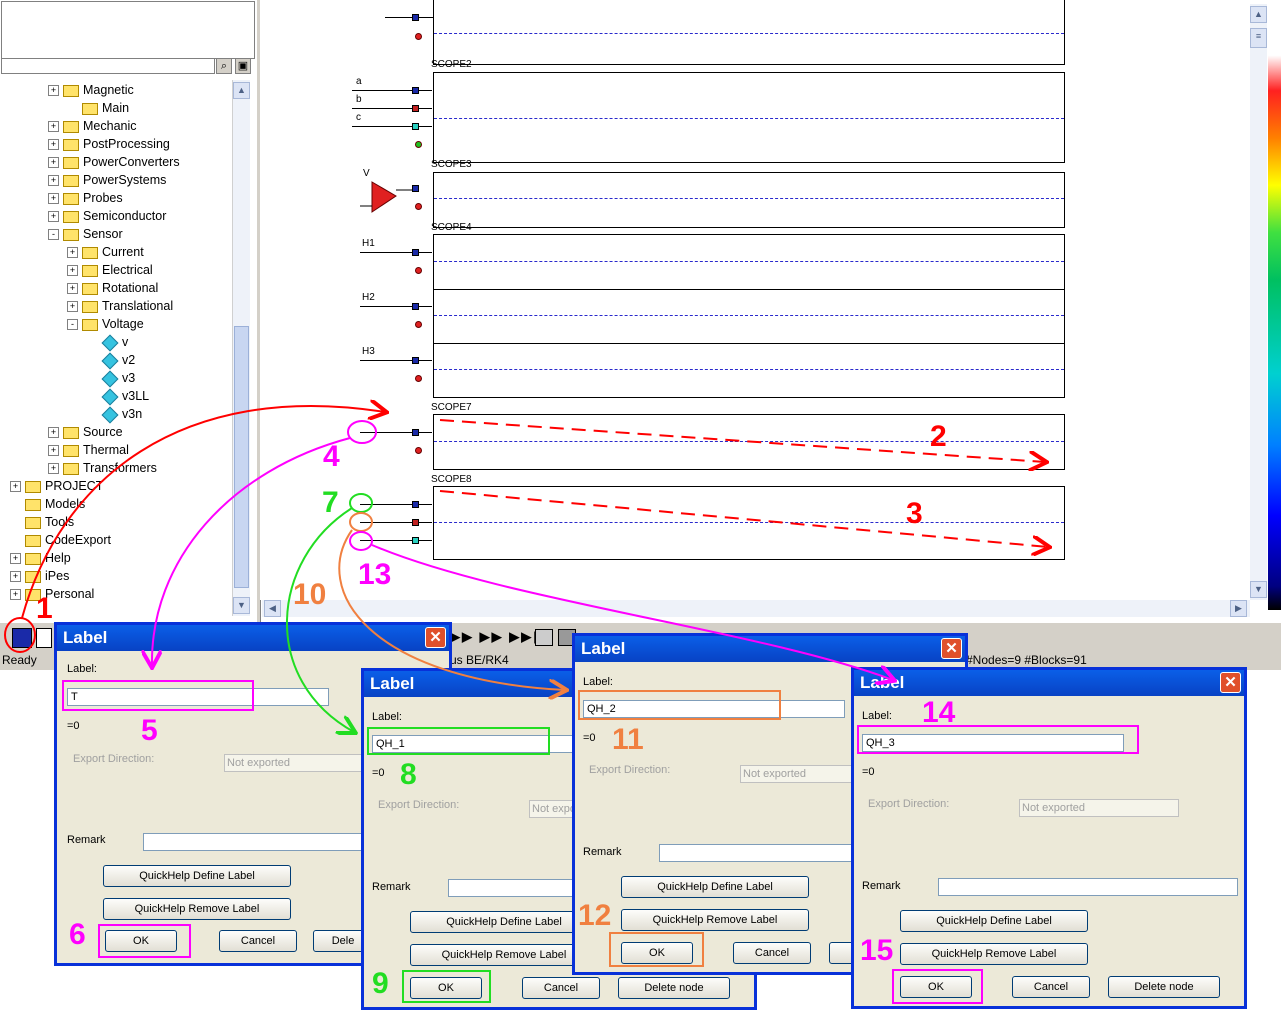 The image size is (1281, 1011). Describe the element at coordinates (938, 436) in the screenshot. I see `annotation-number-2: 2` at that location.